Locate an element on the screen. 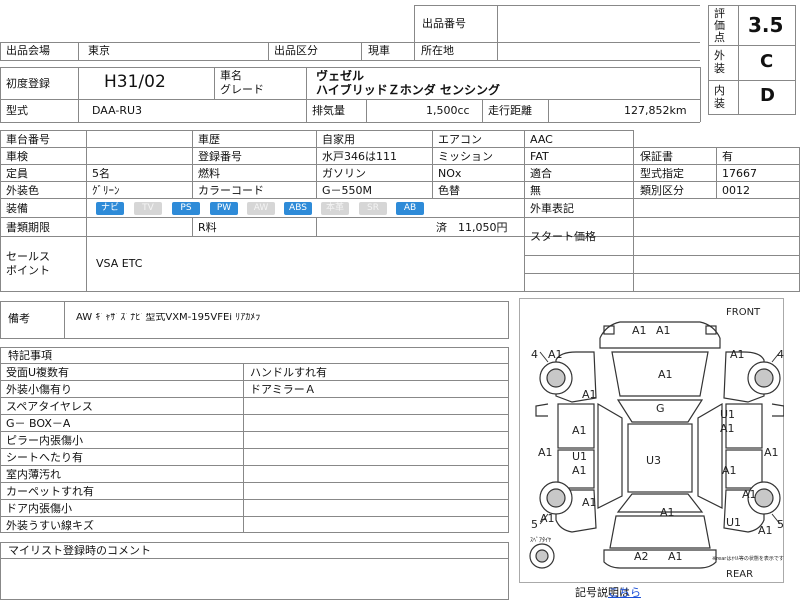 Image resolution: width=800 pixels, height=600 pixels. mission-label: ミッション is located at coordinates (465, 156).